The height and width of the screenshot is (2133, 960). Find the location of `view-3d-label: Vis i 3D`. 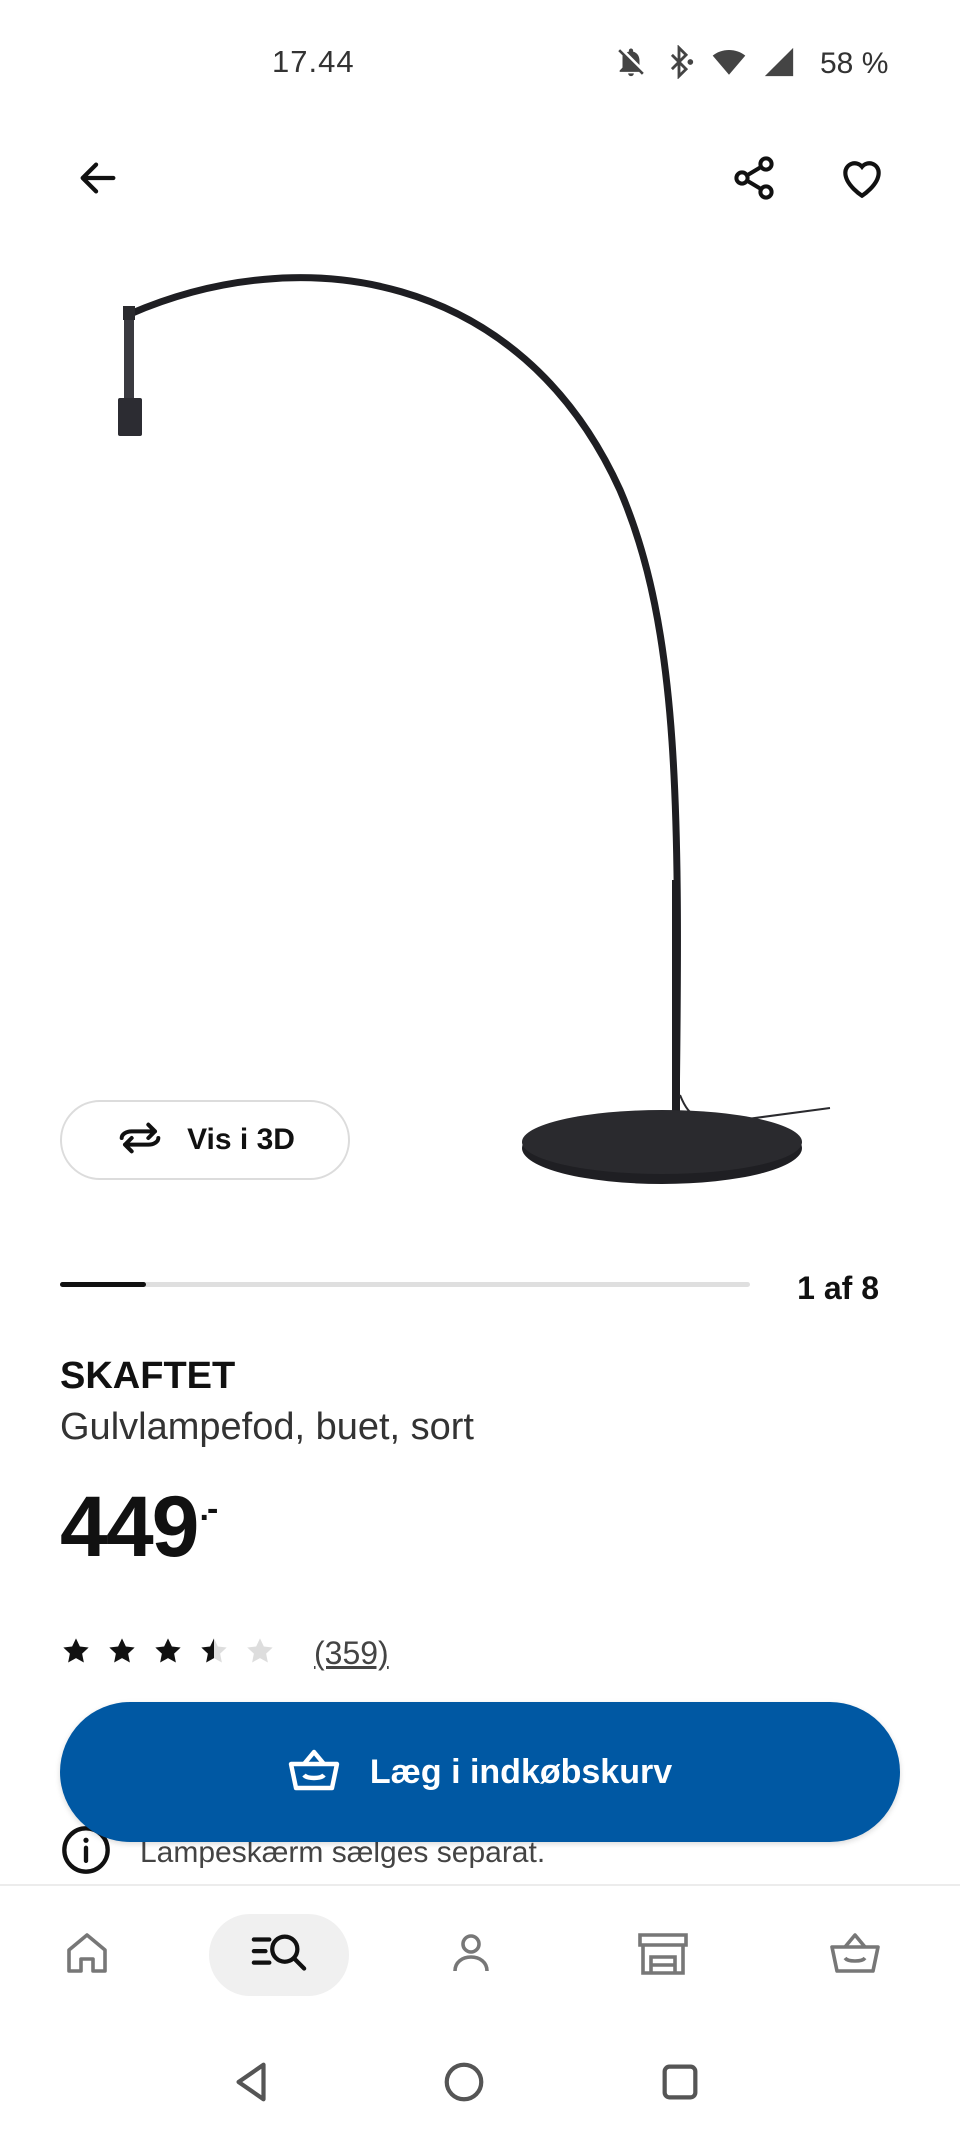

view-3d-label: Vis i 3D is located at coordinates (241, 1139).